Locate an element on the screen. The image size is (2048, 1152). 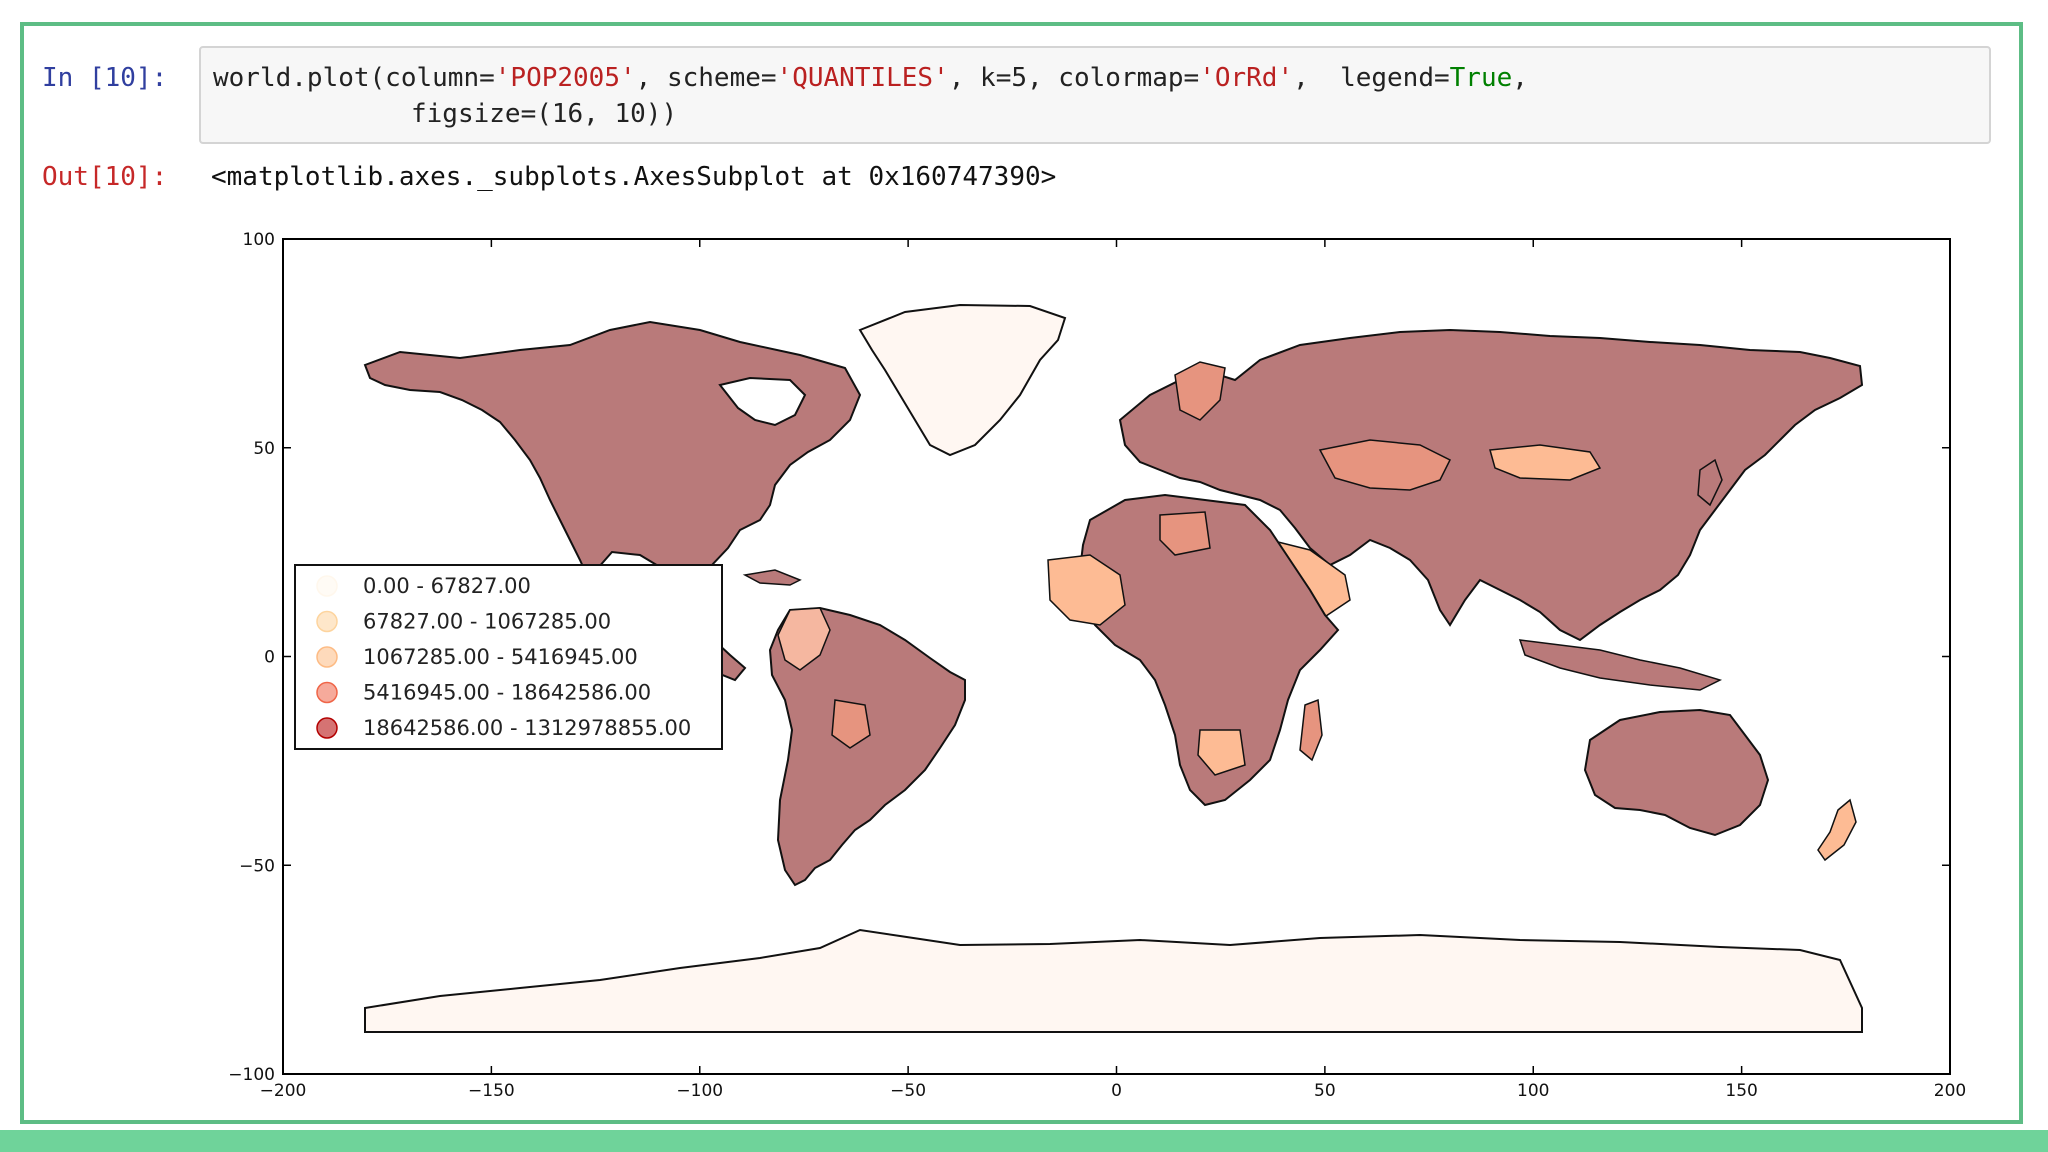
x-tick-label: 200 is located at coordinates (1950, 1091).